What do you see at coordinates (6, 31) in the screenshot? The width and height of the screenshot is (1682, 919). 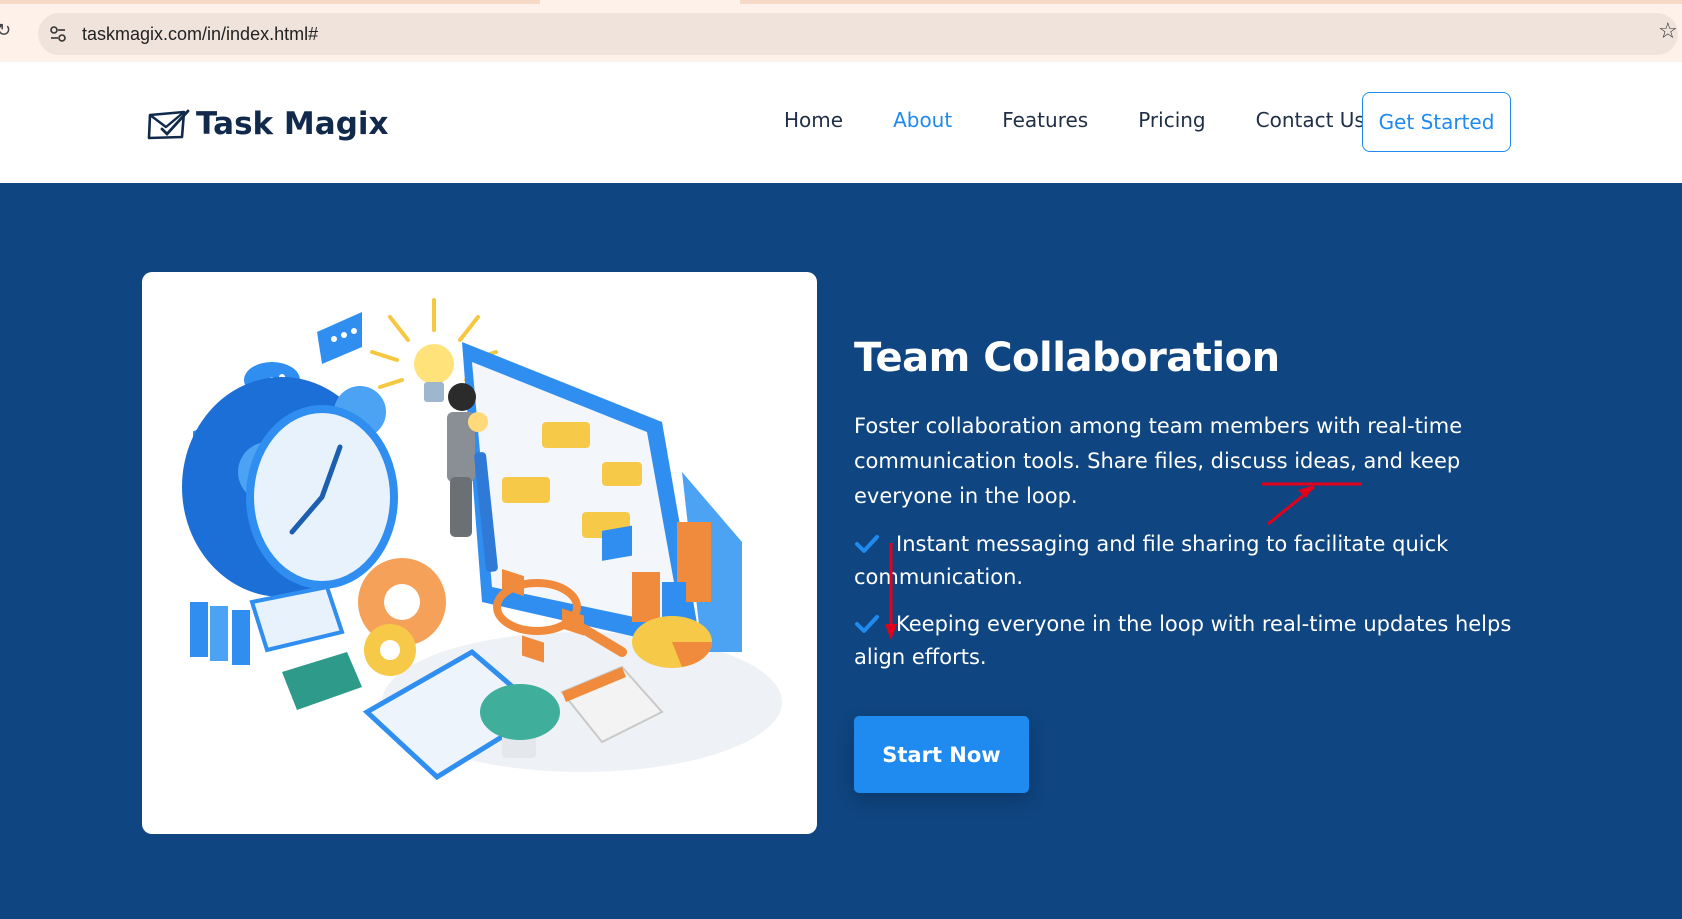 I see `reload-icon: ↻` at bounding box center [6, 31].